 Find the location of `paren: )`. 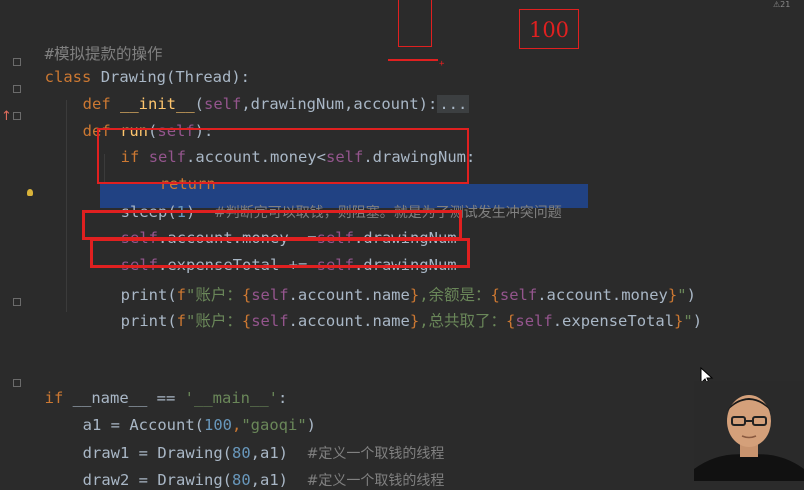

paren: ) is located at coordinates (697, 321).